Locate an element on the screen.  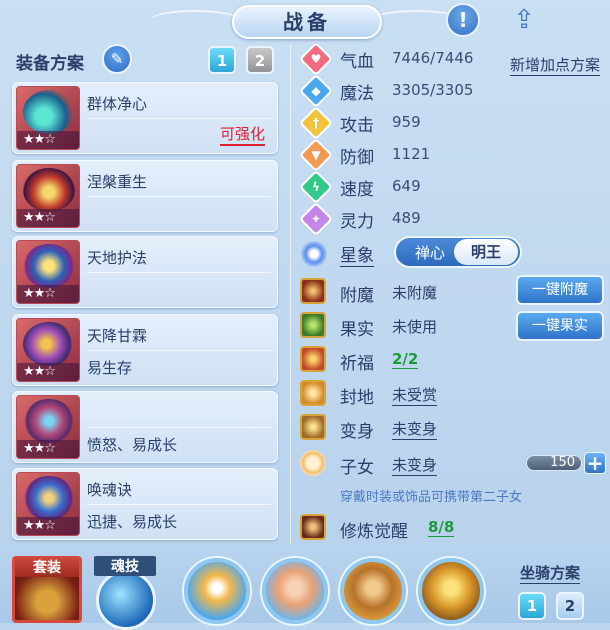
row-label: 封地 is located at coordinates (357, 398).